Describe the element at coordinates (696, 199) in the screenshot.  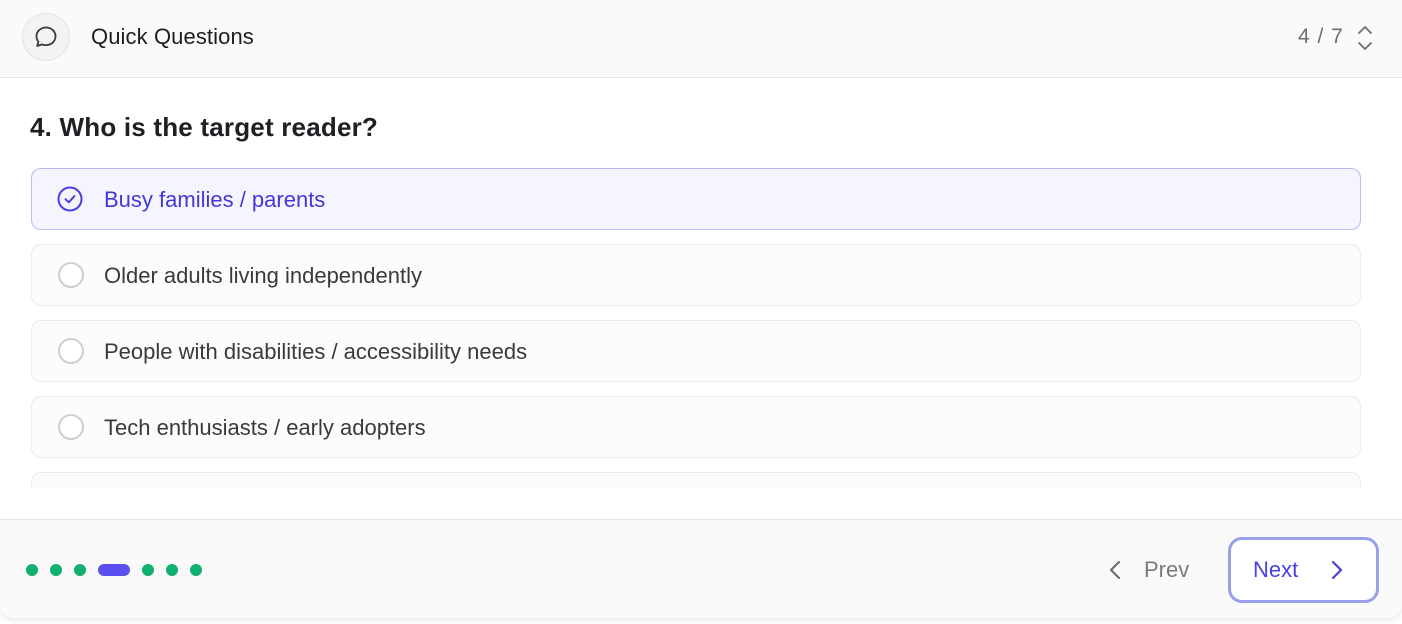
I see `option-busy-families: Busy families / parents` at that location.